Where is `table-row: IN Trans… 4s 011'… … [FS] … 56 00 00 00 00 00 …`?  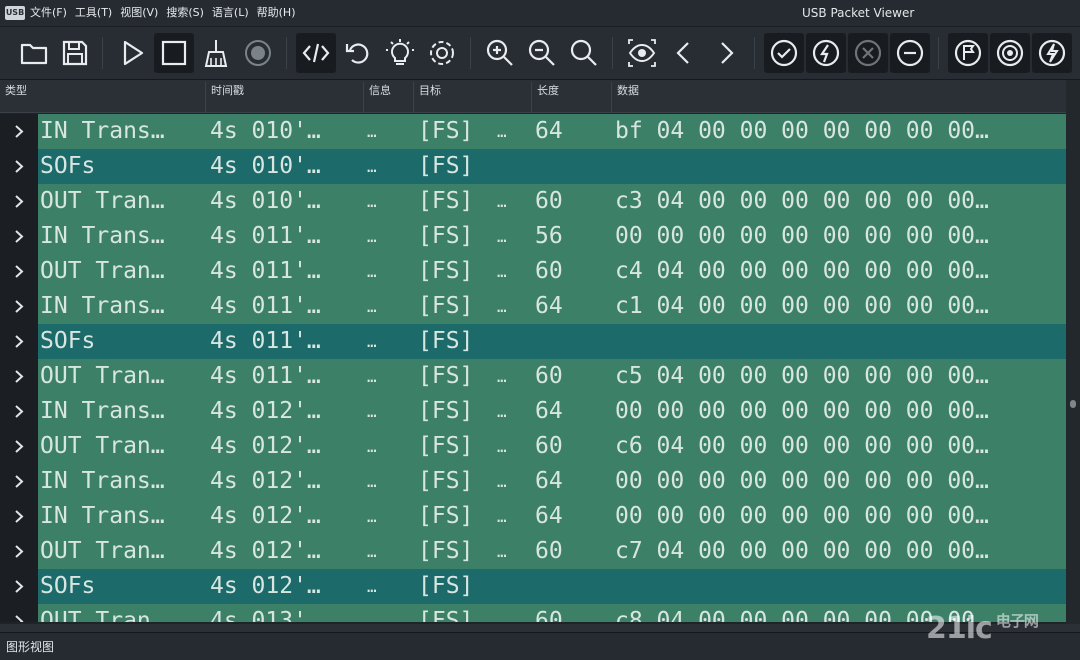 table-row: IN Trans… 4s 011'… … [FS] … 56 00 00 00 00 00 … is located at coordinates (533, 236).